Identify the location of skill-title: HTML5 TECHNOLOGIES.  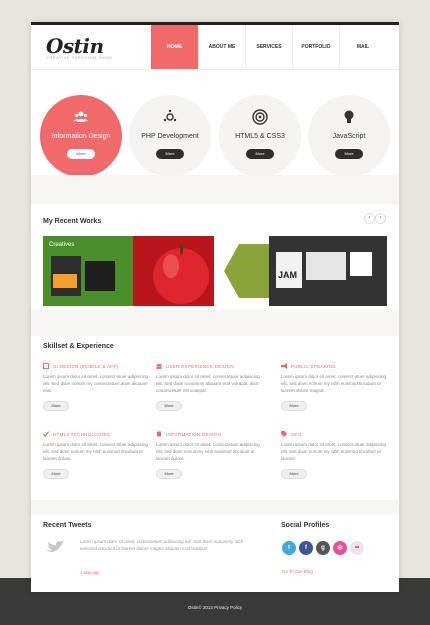
(82, 434).